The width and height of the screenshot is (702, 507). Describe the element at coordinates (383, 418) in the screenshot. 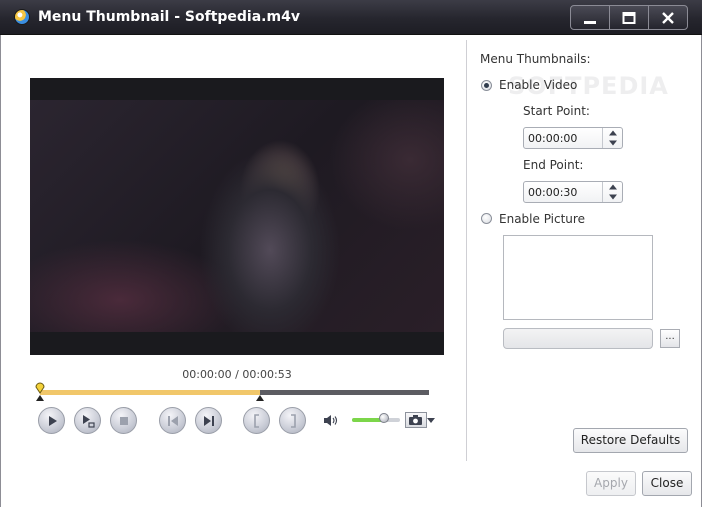

I see `volume-knob` at that location.